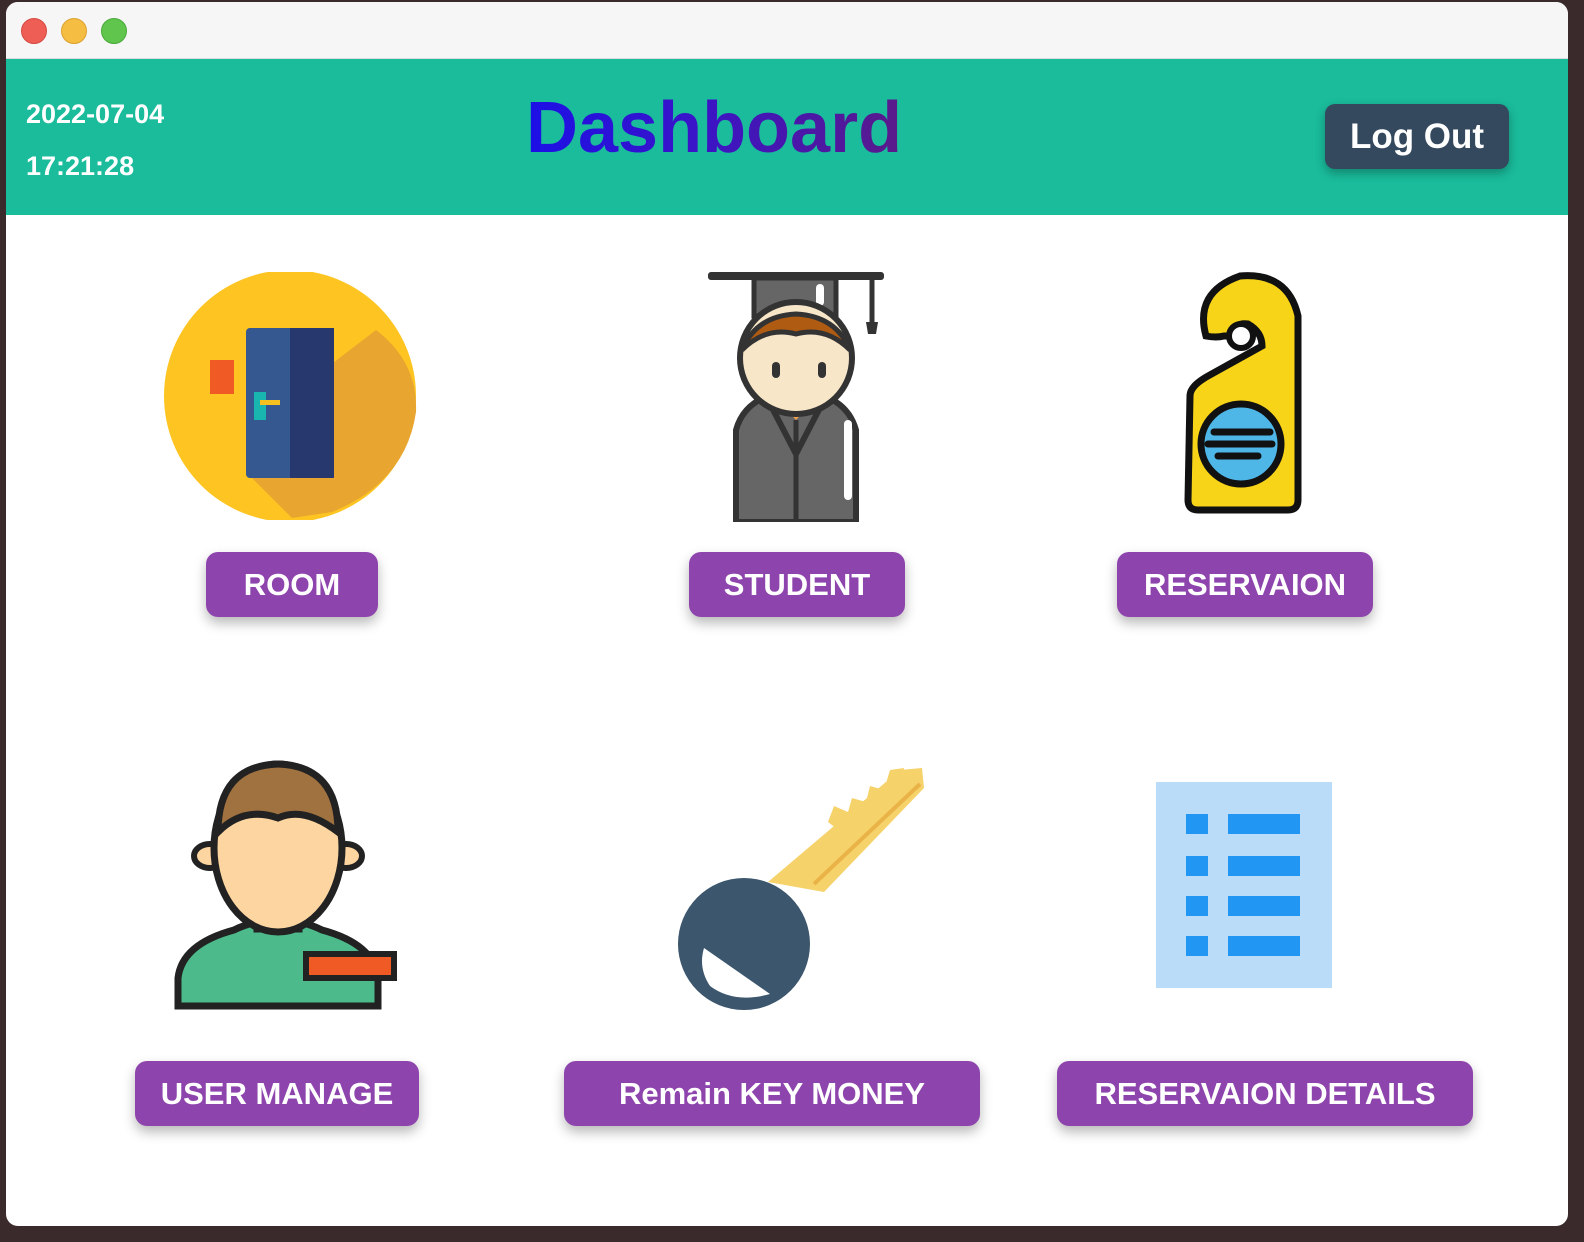  Describe the element at coordinates (34, 31) in the screenshot. I see `close-window-button` at that location.